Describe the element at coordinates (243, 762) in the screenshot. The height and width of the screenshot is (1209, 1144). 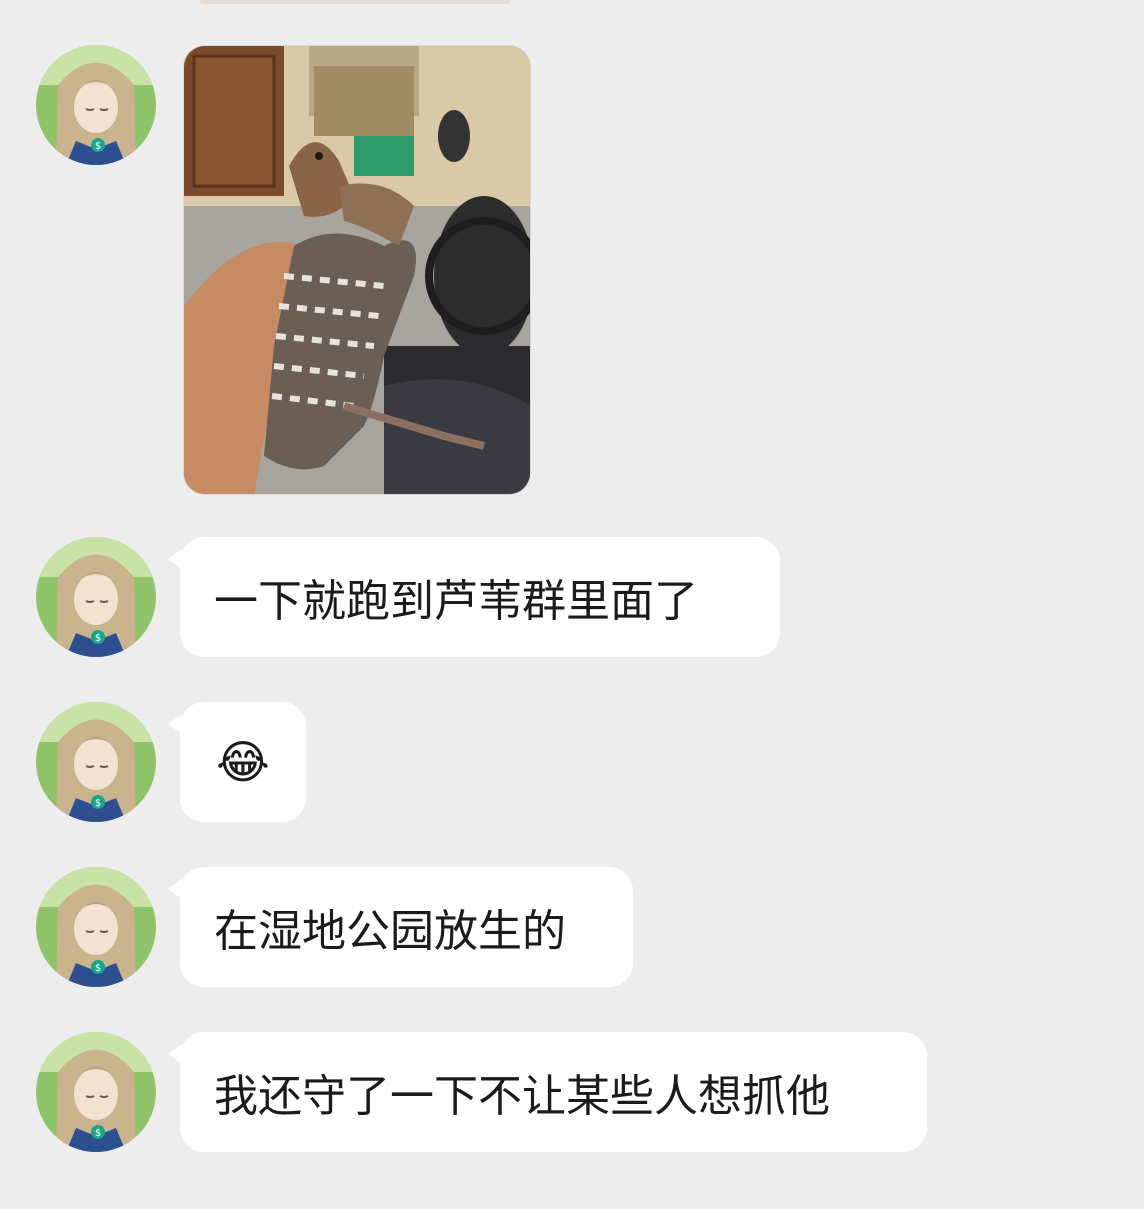
I see `laughing-crying-emoji: 😂` at that location.